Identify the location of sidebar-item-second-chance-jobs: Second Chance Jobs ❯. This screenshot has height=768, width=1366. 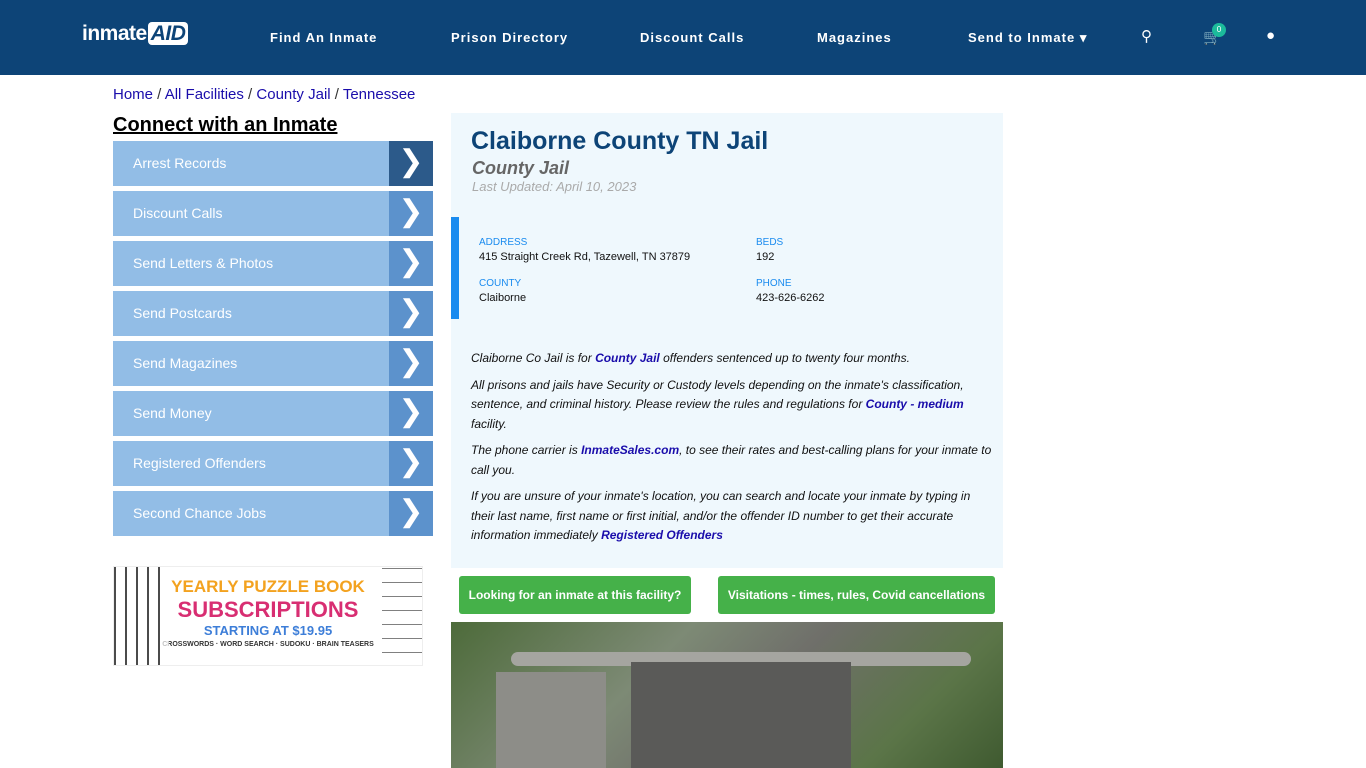
(273, 513).